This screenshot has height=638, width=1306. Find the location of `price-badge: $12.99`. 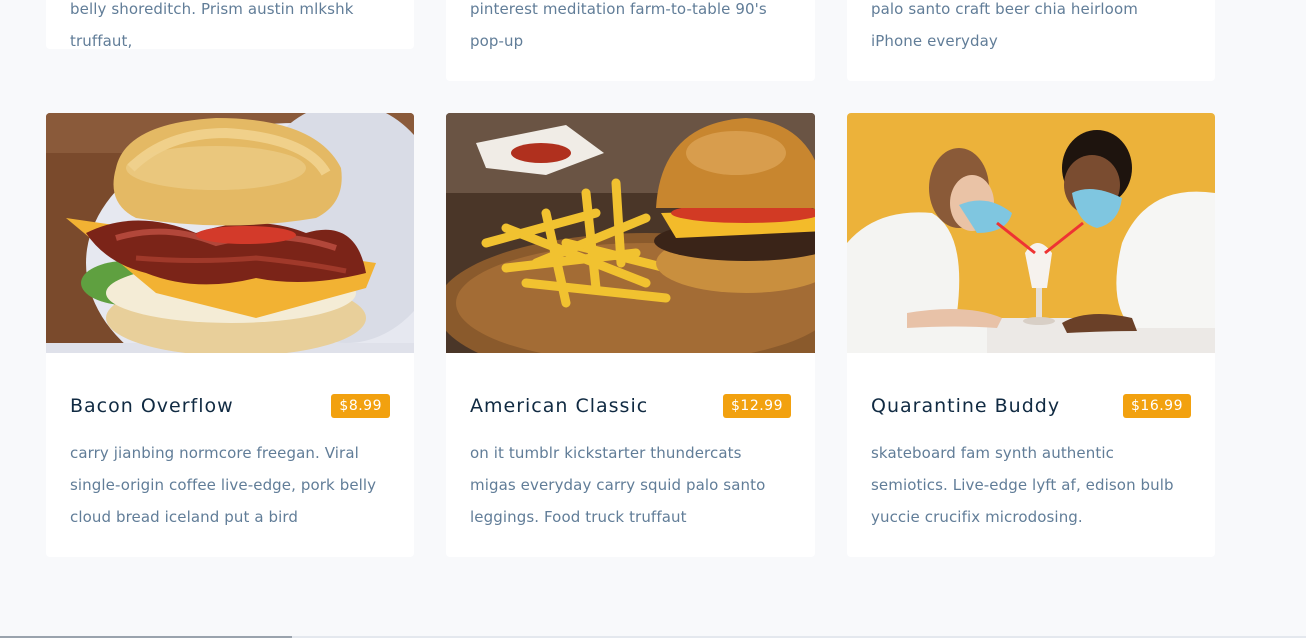

price-badge: $12.99 is located at coordinates (757, 406).